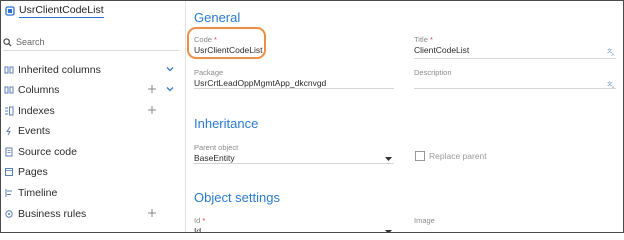  Describe the element at coordinates (515, 50) in the screenshot. I see `title-value: ClientCodeList` at that location.